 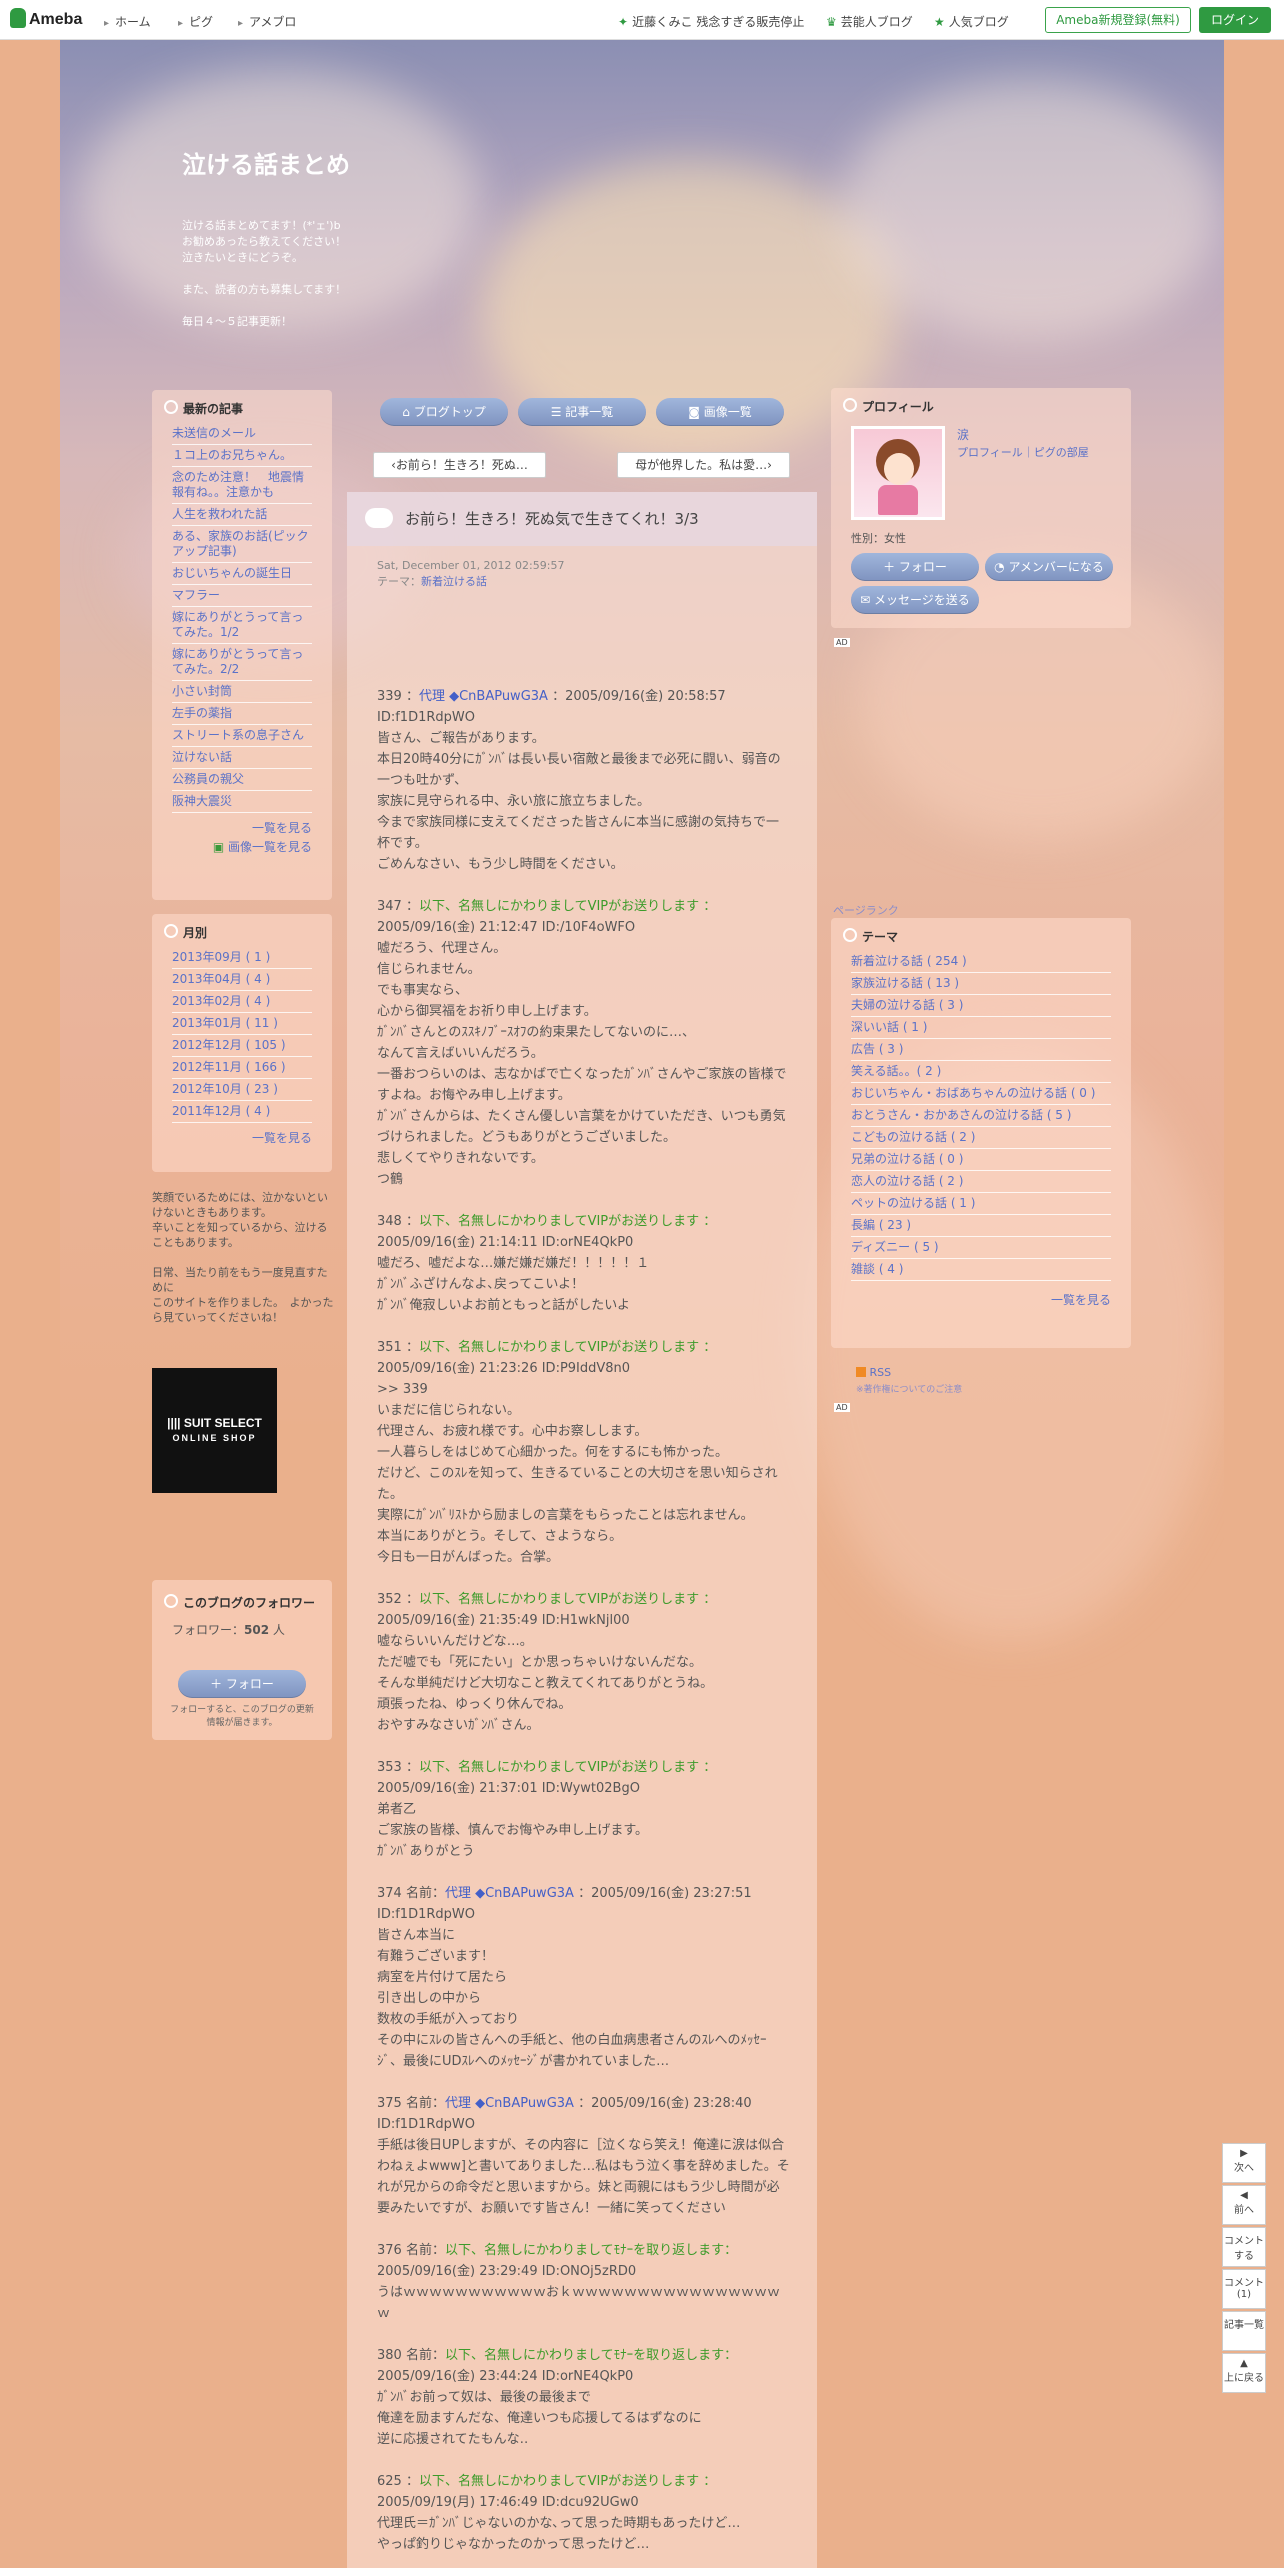 What do you see at coordinates (1244, 2363) in the screenshot?
I see `arrow-up-icon: ▲` at bounding box center [1244, 2363].